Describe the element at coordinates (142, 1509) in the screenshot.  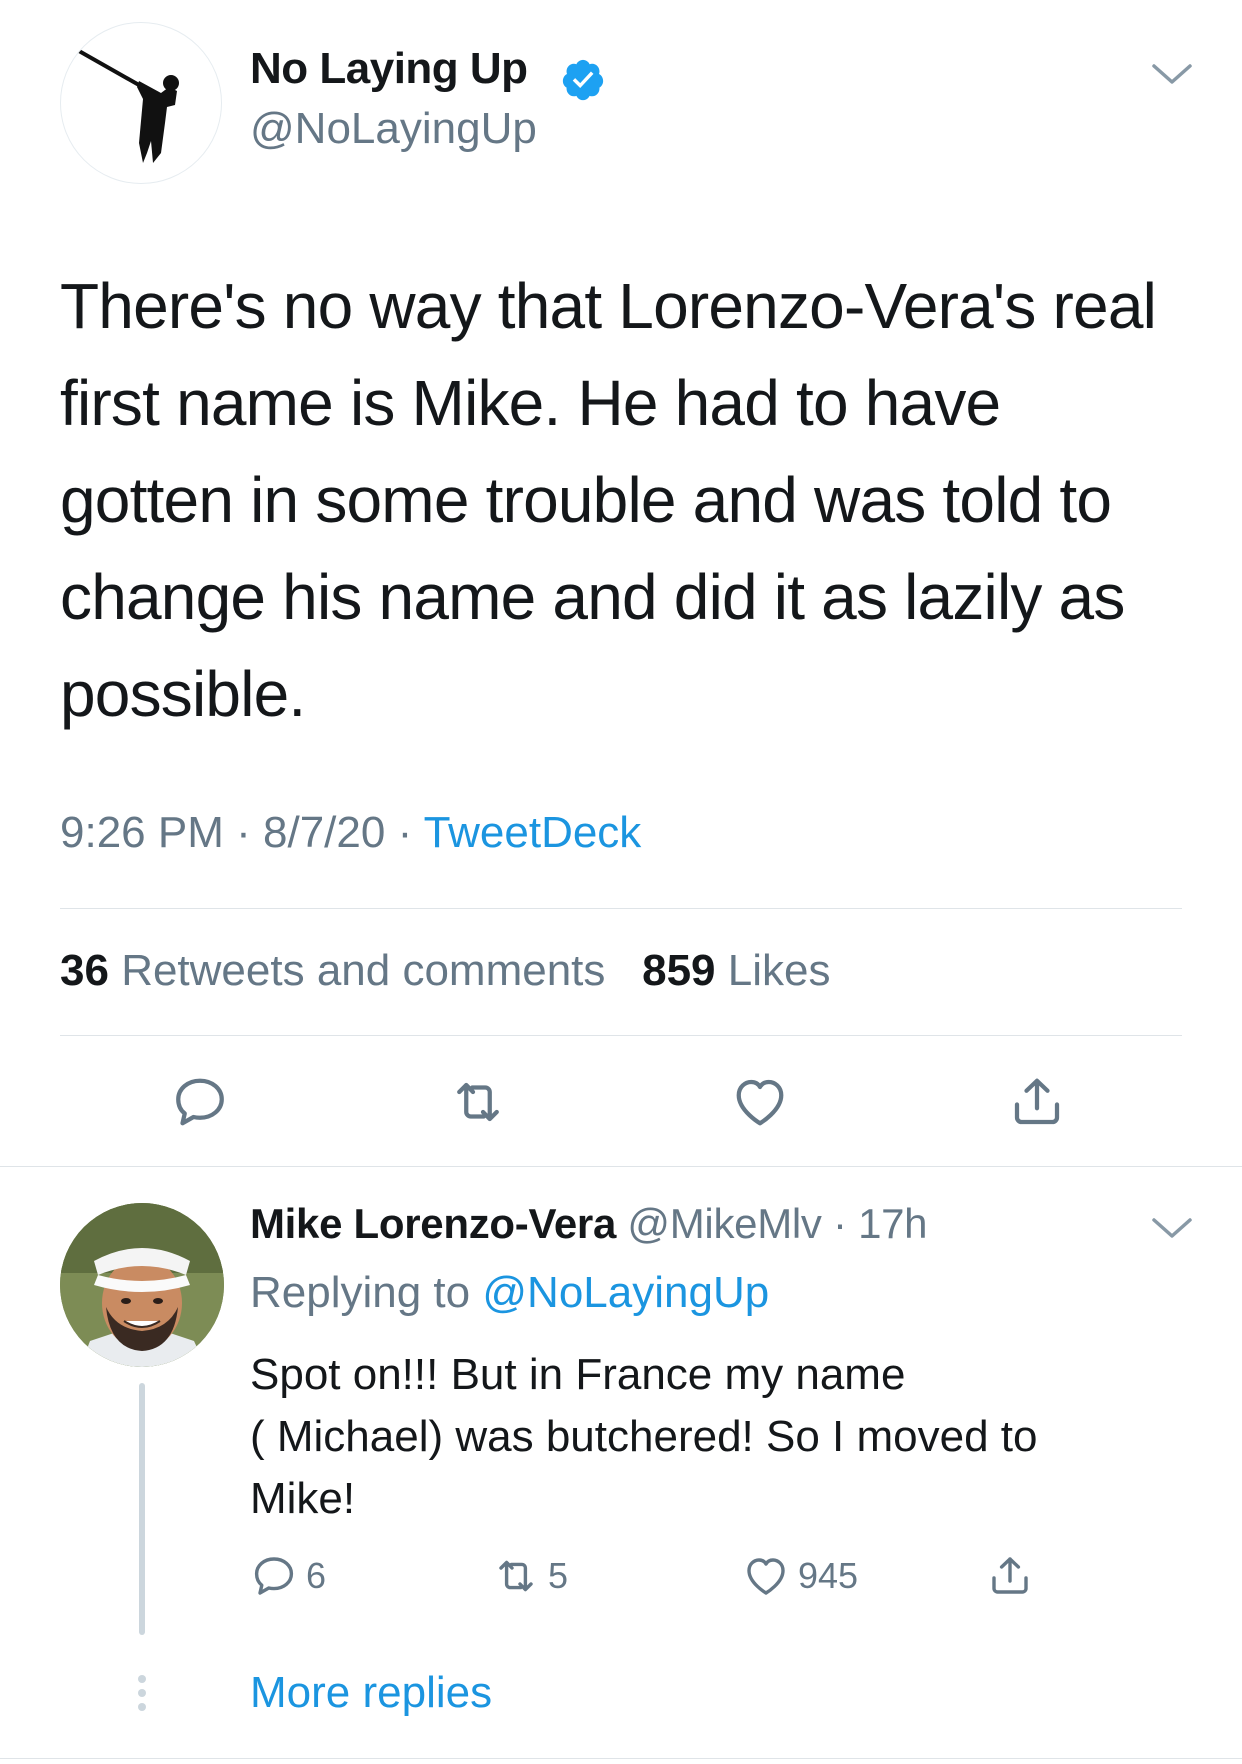
I see `thread-connector-line` at that location.